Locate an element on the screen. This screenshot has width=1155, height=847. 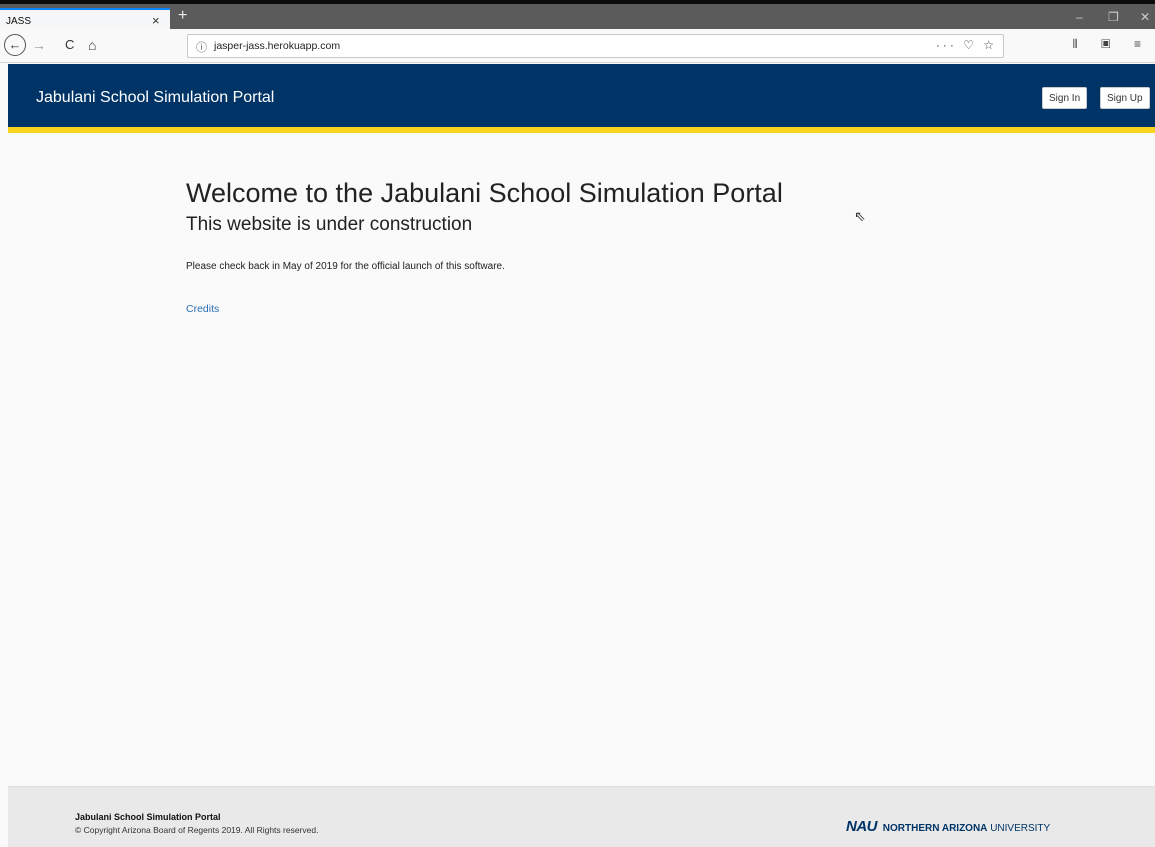
close-tab-icon: × is located at coordinates (156, 20).